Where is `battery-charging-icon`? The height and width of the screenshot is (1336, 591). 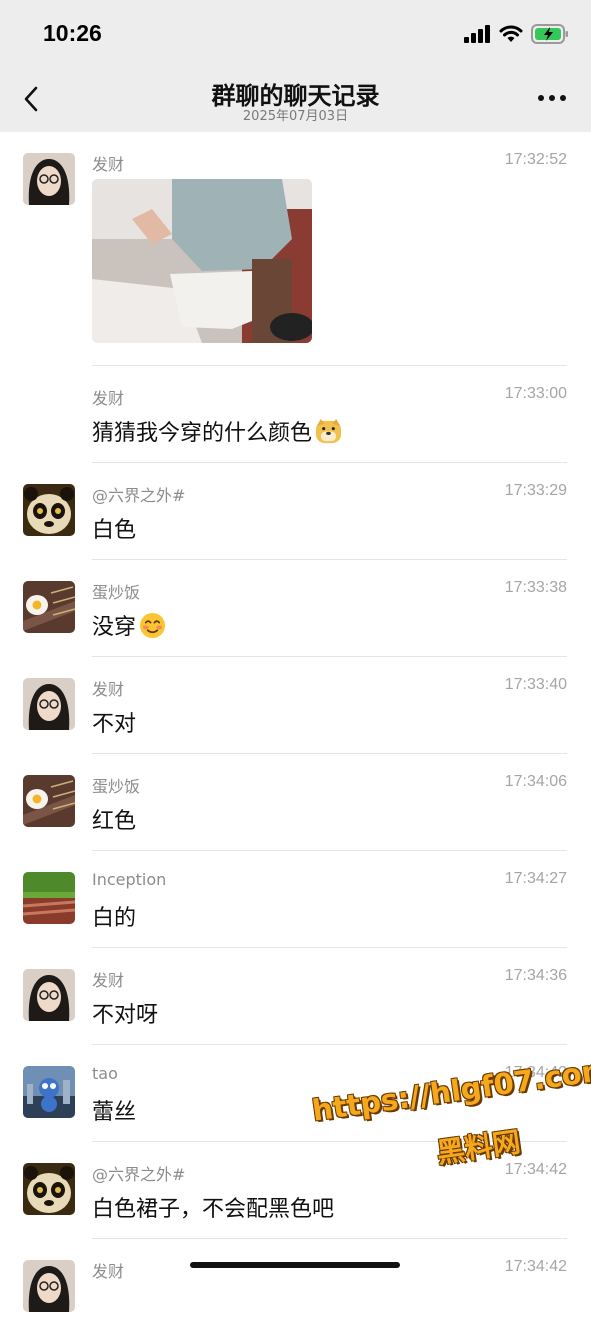
battery-charging-icon is located at coordinates (549, 34).